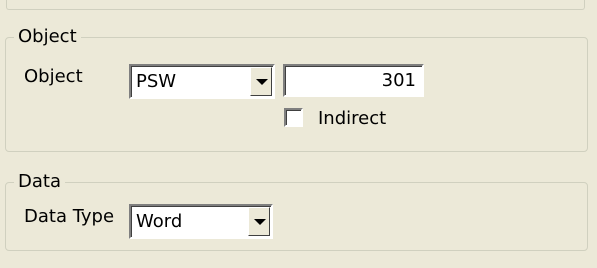 This screenshot has width=597, height=268. Describe the element at coordinates (353, 80) in the screenshot. I see `object-address-field: 301` at that location.